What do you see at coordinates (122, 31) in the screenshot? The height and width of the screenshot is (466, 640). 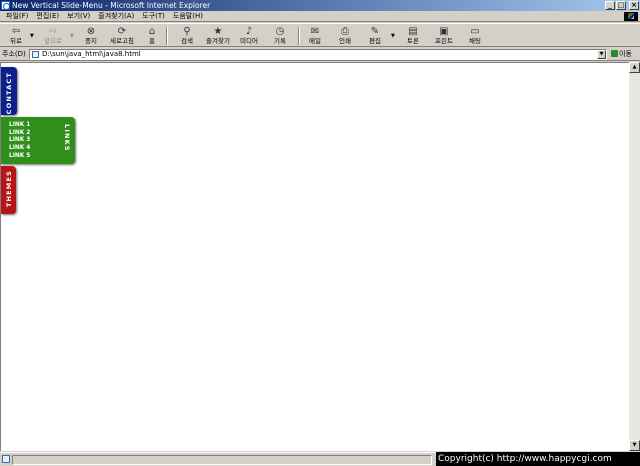 I see `refresh-icon: ⟳` at bounding box center [122, 31].